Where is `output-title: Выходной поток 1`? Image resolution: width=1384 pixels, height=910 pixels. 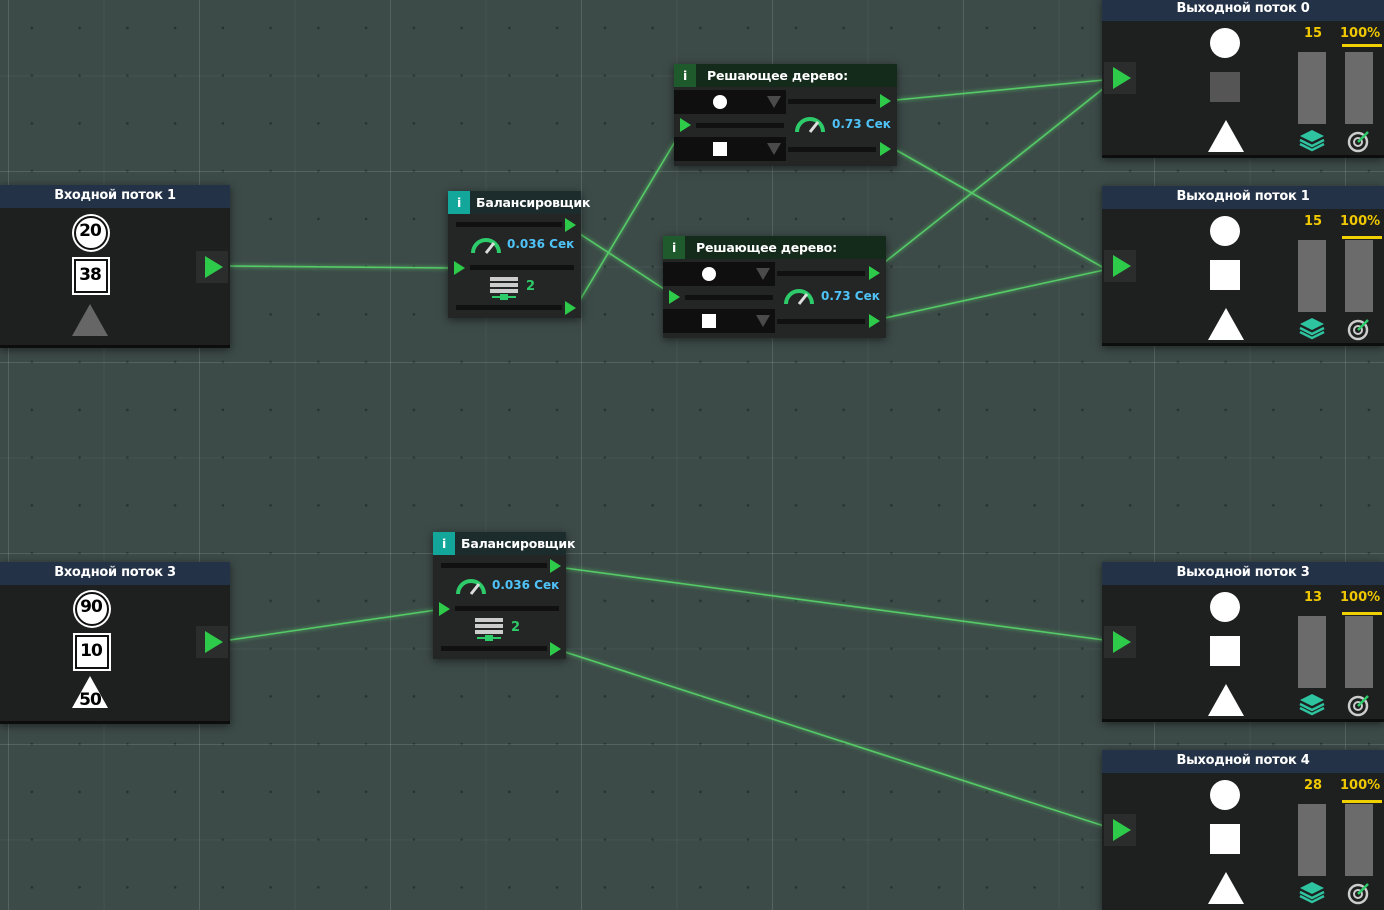 output-title: Выходной поток 1 is located at coordinates (1243, 197).